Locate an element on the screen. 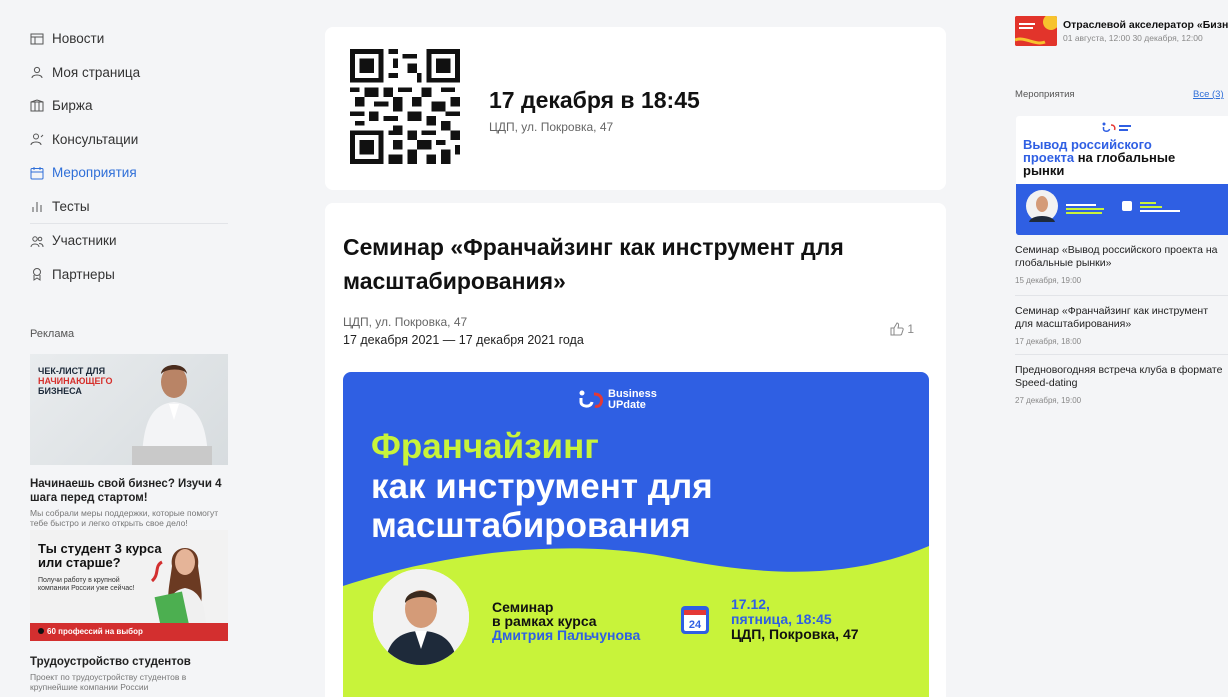 The image size is (1228, 697). newspaper-icon is located at coordinates (37, 39).